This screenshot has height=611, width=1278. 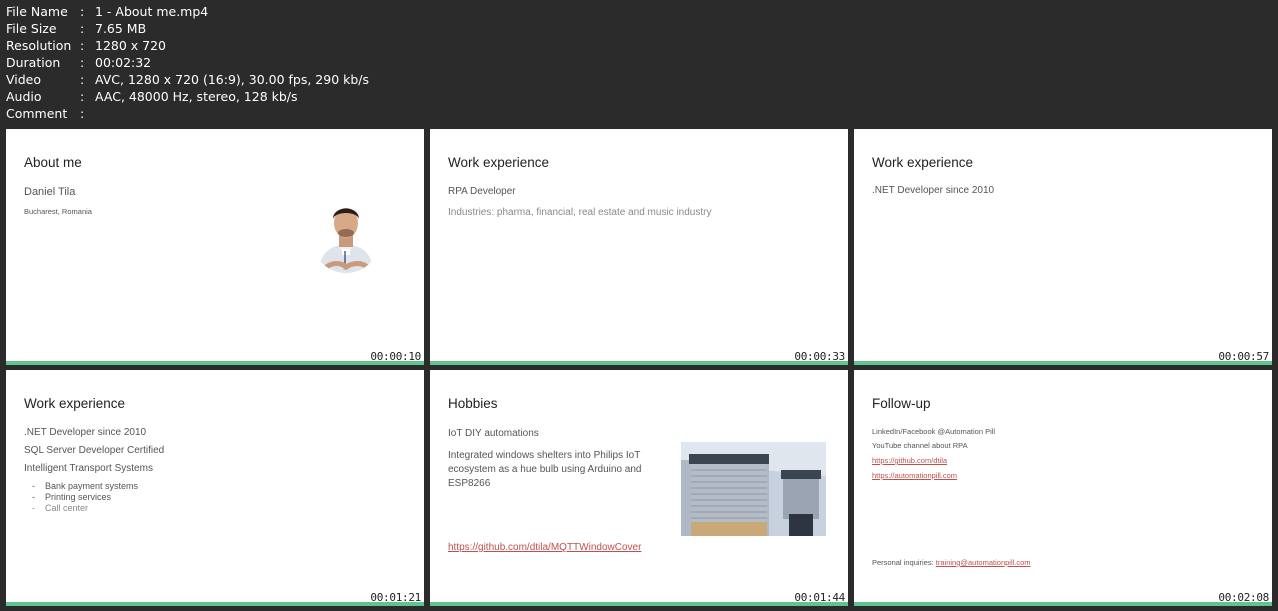 I want to click on meta-row-resolution: Resolution:1280 x 720, so click(x=187, y=45).